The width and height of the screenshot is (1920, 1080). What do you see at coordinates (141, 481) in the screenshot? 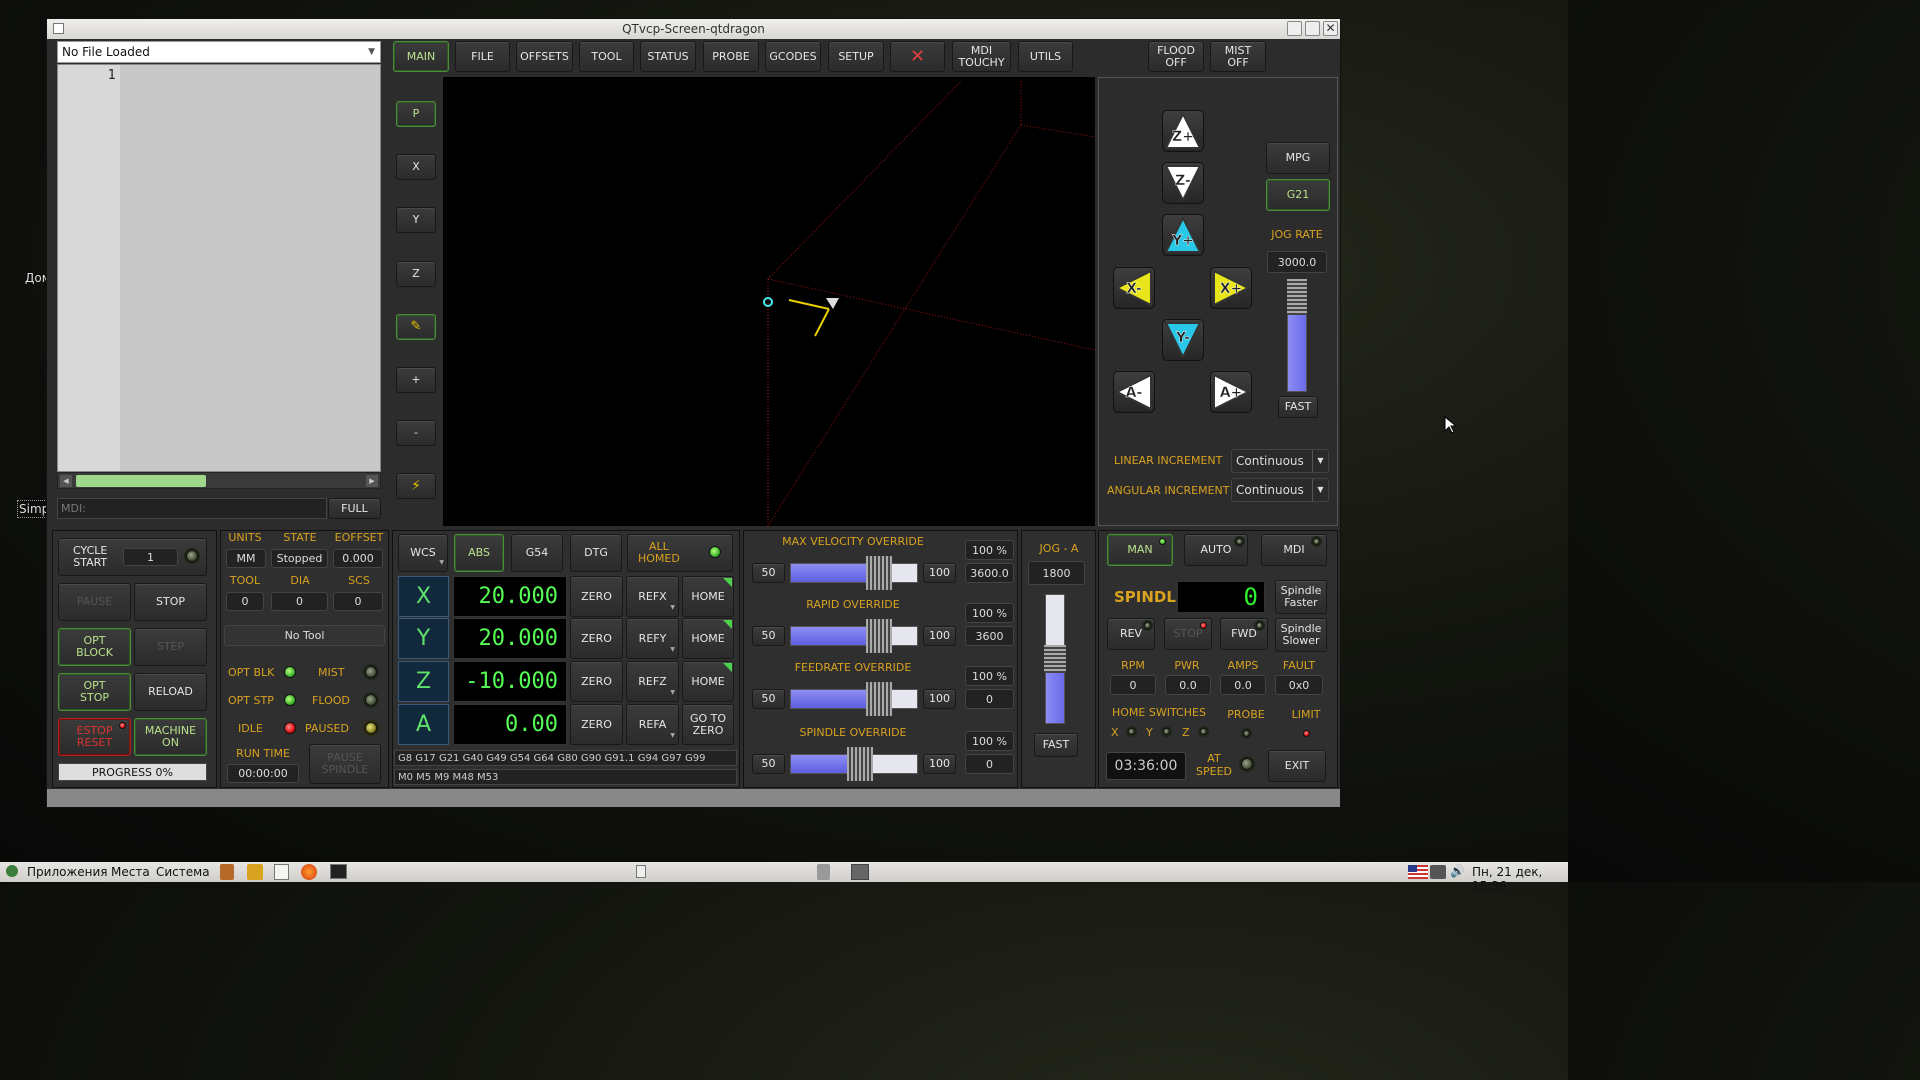
I see `scroll-thumb` at bounding box center [141, 481].